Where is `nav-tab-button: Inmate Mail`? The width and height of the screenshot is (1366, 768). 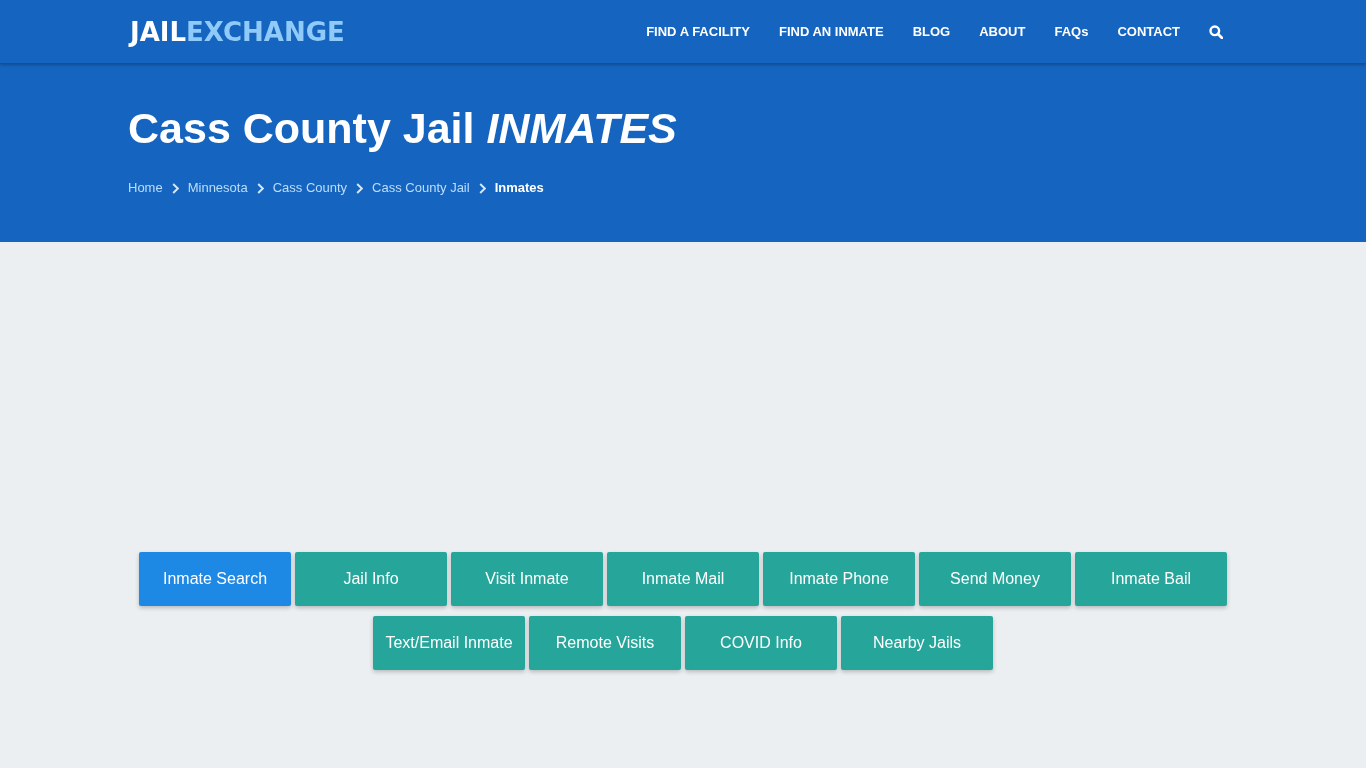 nav-tab-button: Inmate Mail is located at coordinates (683, 579).